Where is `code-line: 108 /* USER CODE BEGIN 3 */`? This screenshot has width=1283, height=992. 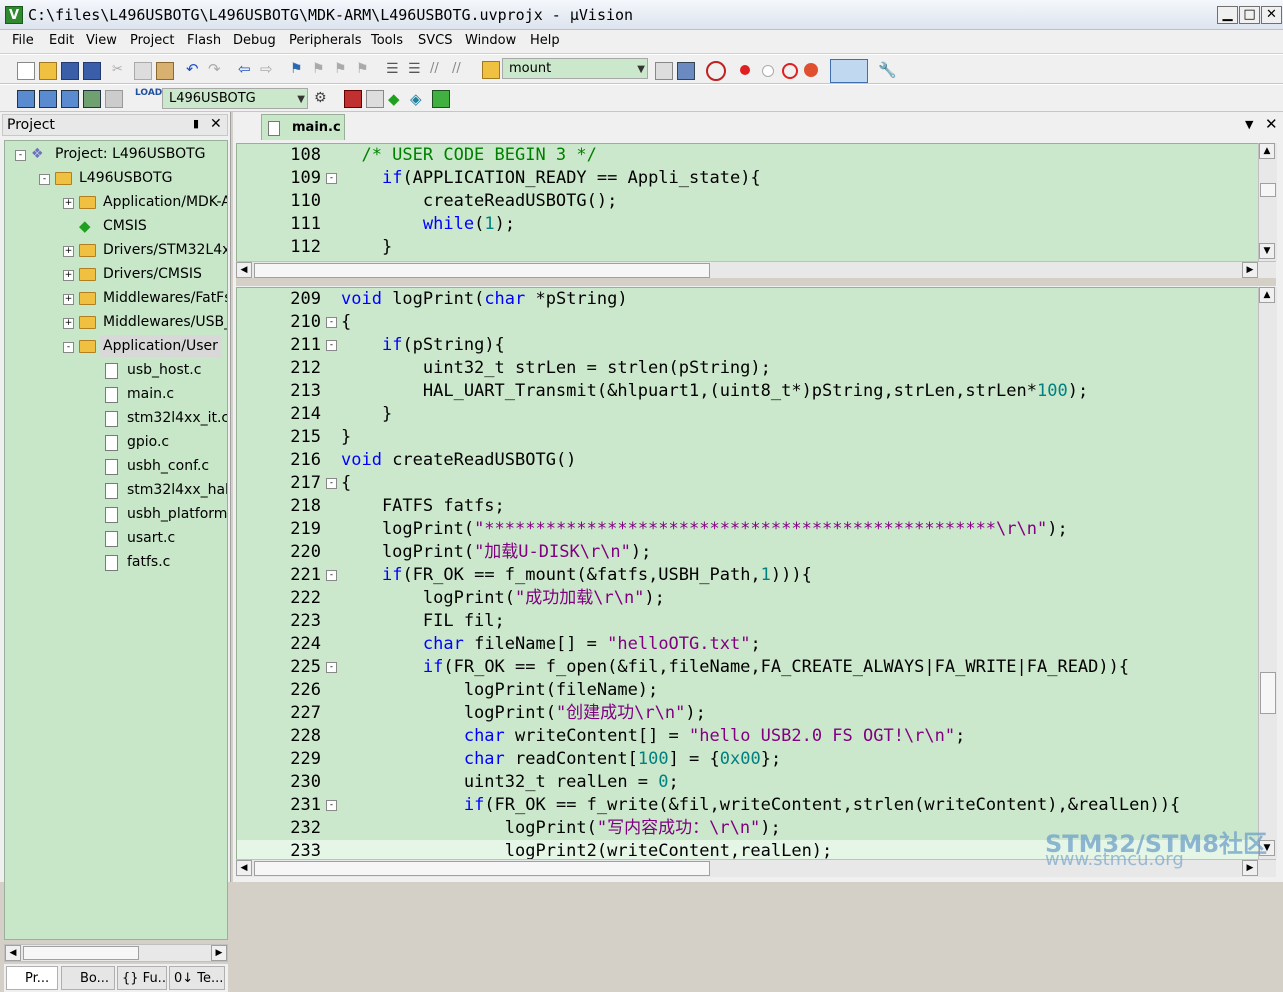 code-line: 108 /* USER CODE BEGIN 3 */ is located at coordinates (748, 155).